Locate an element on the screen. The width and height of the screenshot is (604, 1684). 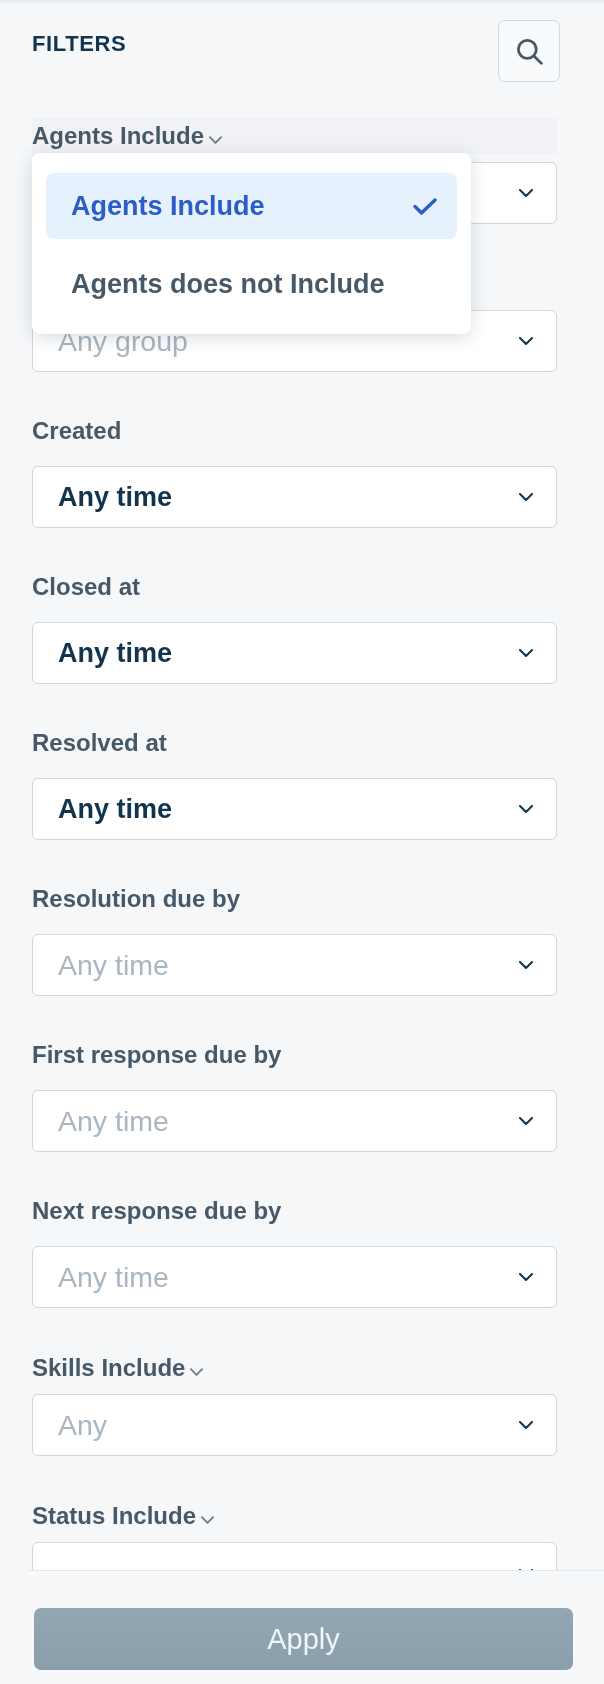
filter-label: Resolved at is located at coordinates (99, 743).